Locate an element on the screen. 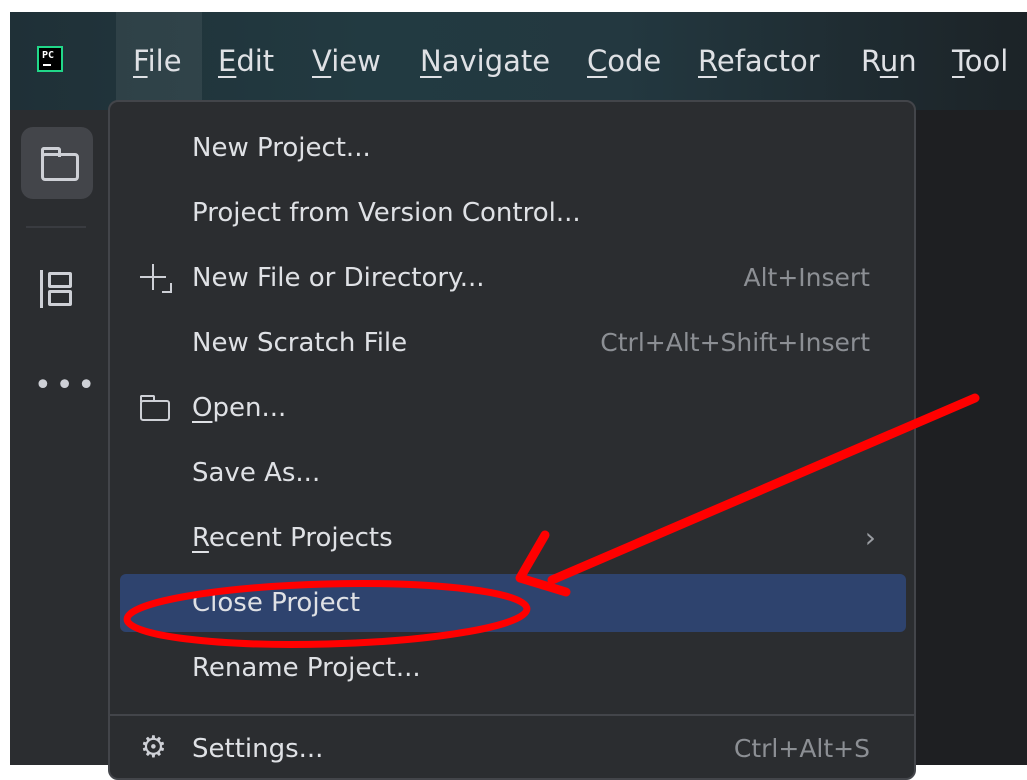 This screenshot has height=780, width=1027. menu-item-label: Close Project is located at coordinates (276, 603).